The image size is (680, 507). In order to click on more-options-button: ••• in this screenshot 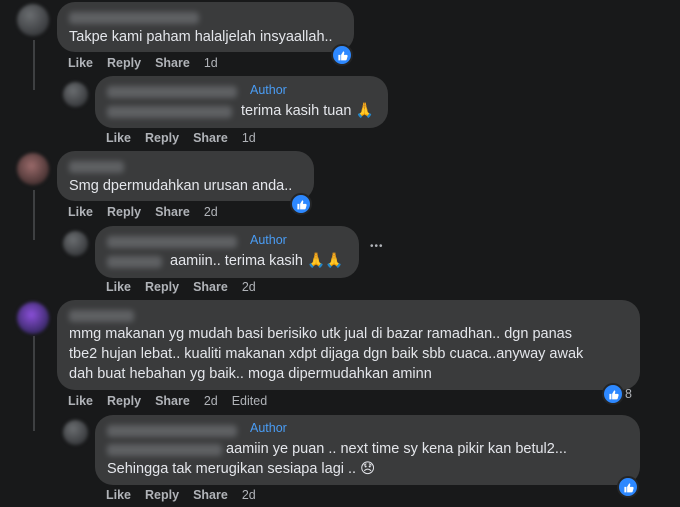, I will do `click(377, 246)`.